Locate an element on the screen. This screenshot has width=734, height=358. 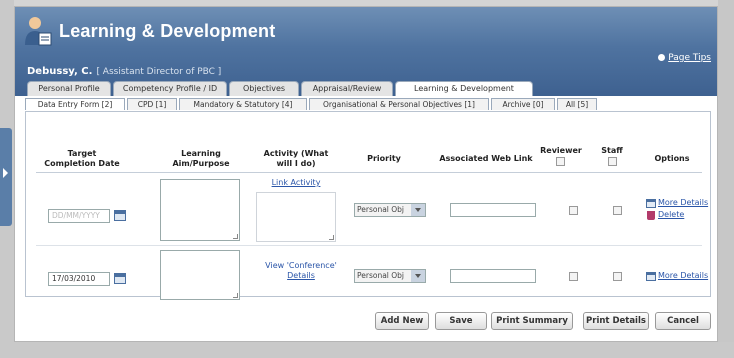
target-date-input: 17/03/2010 is located at coordinates (79, 279).